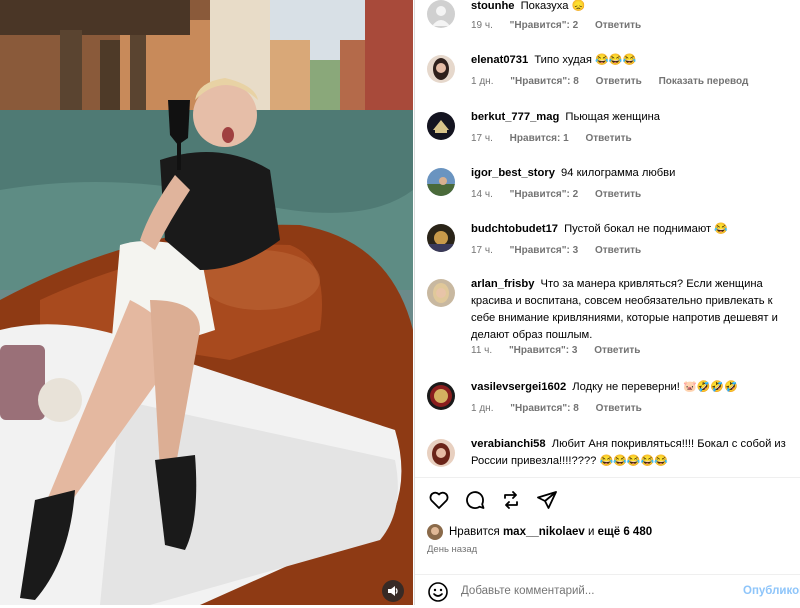 Image resolution: width=800 pixels, height=608 pixels. What do you see at coordinates (638, 229) in the screenshot?
I see `comment-message: Пустой бокал не поднимают` at bounding box center [638, 229].